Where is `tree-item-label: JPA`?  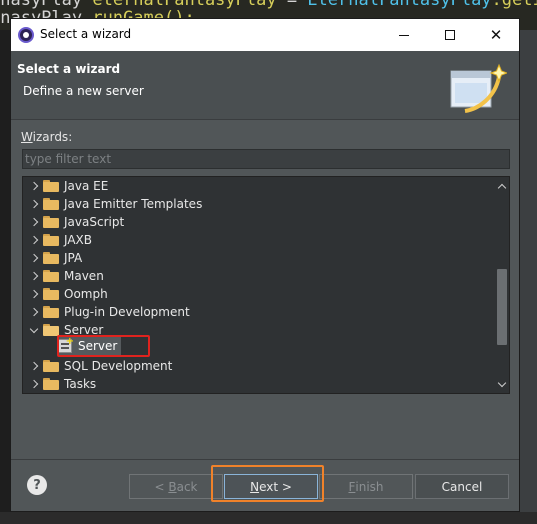 tree-item-label: JPA is located at coordinates (73, 258).